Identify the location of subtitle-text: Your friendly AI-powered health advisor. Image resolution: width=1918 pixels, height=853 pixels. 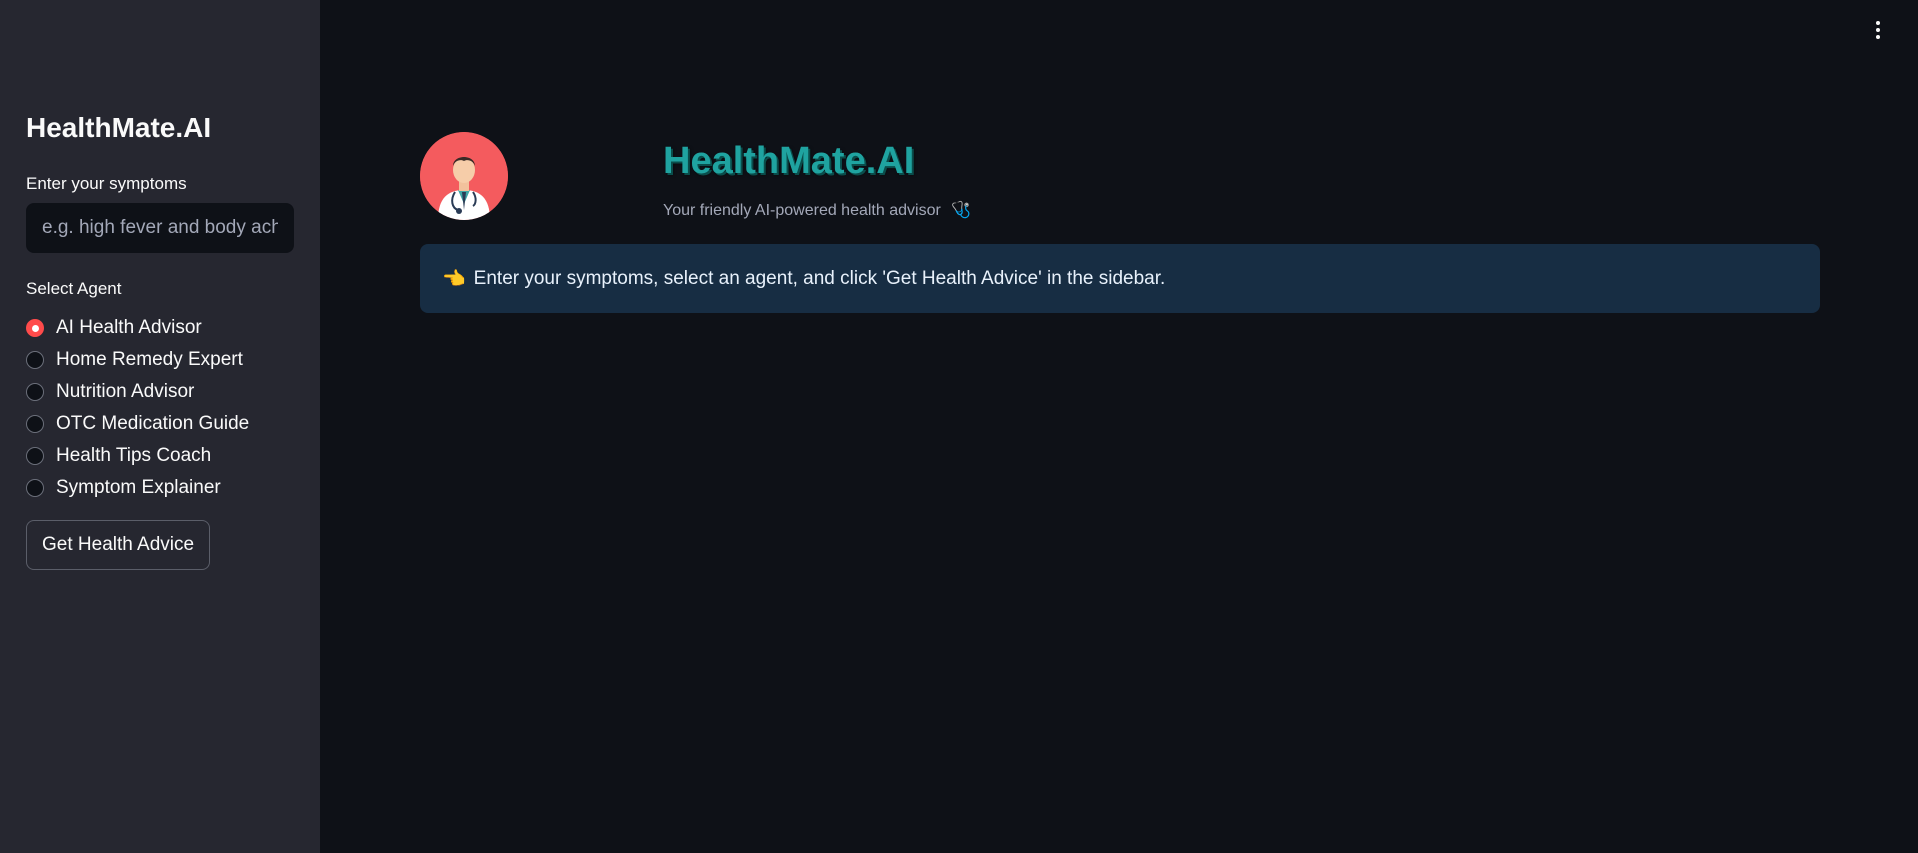
(802, 210).